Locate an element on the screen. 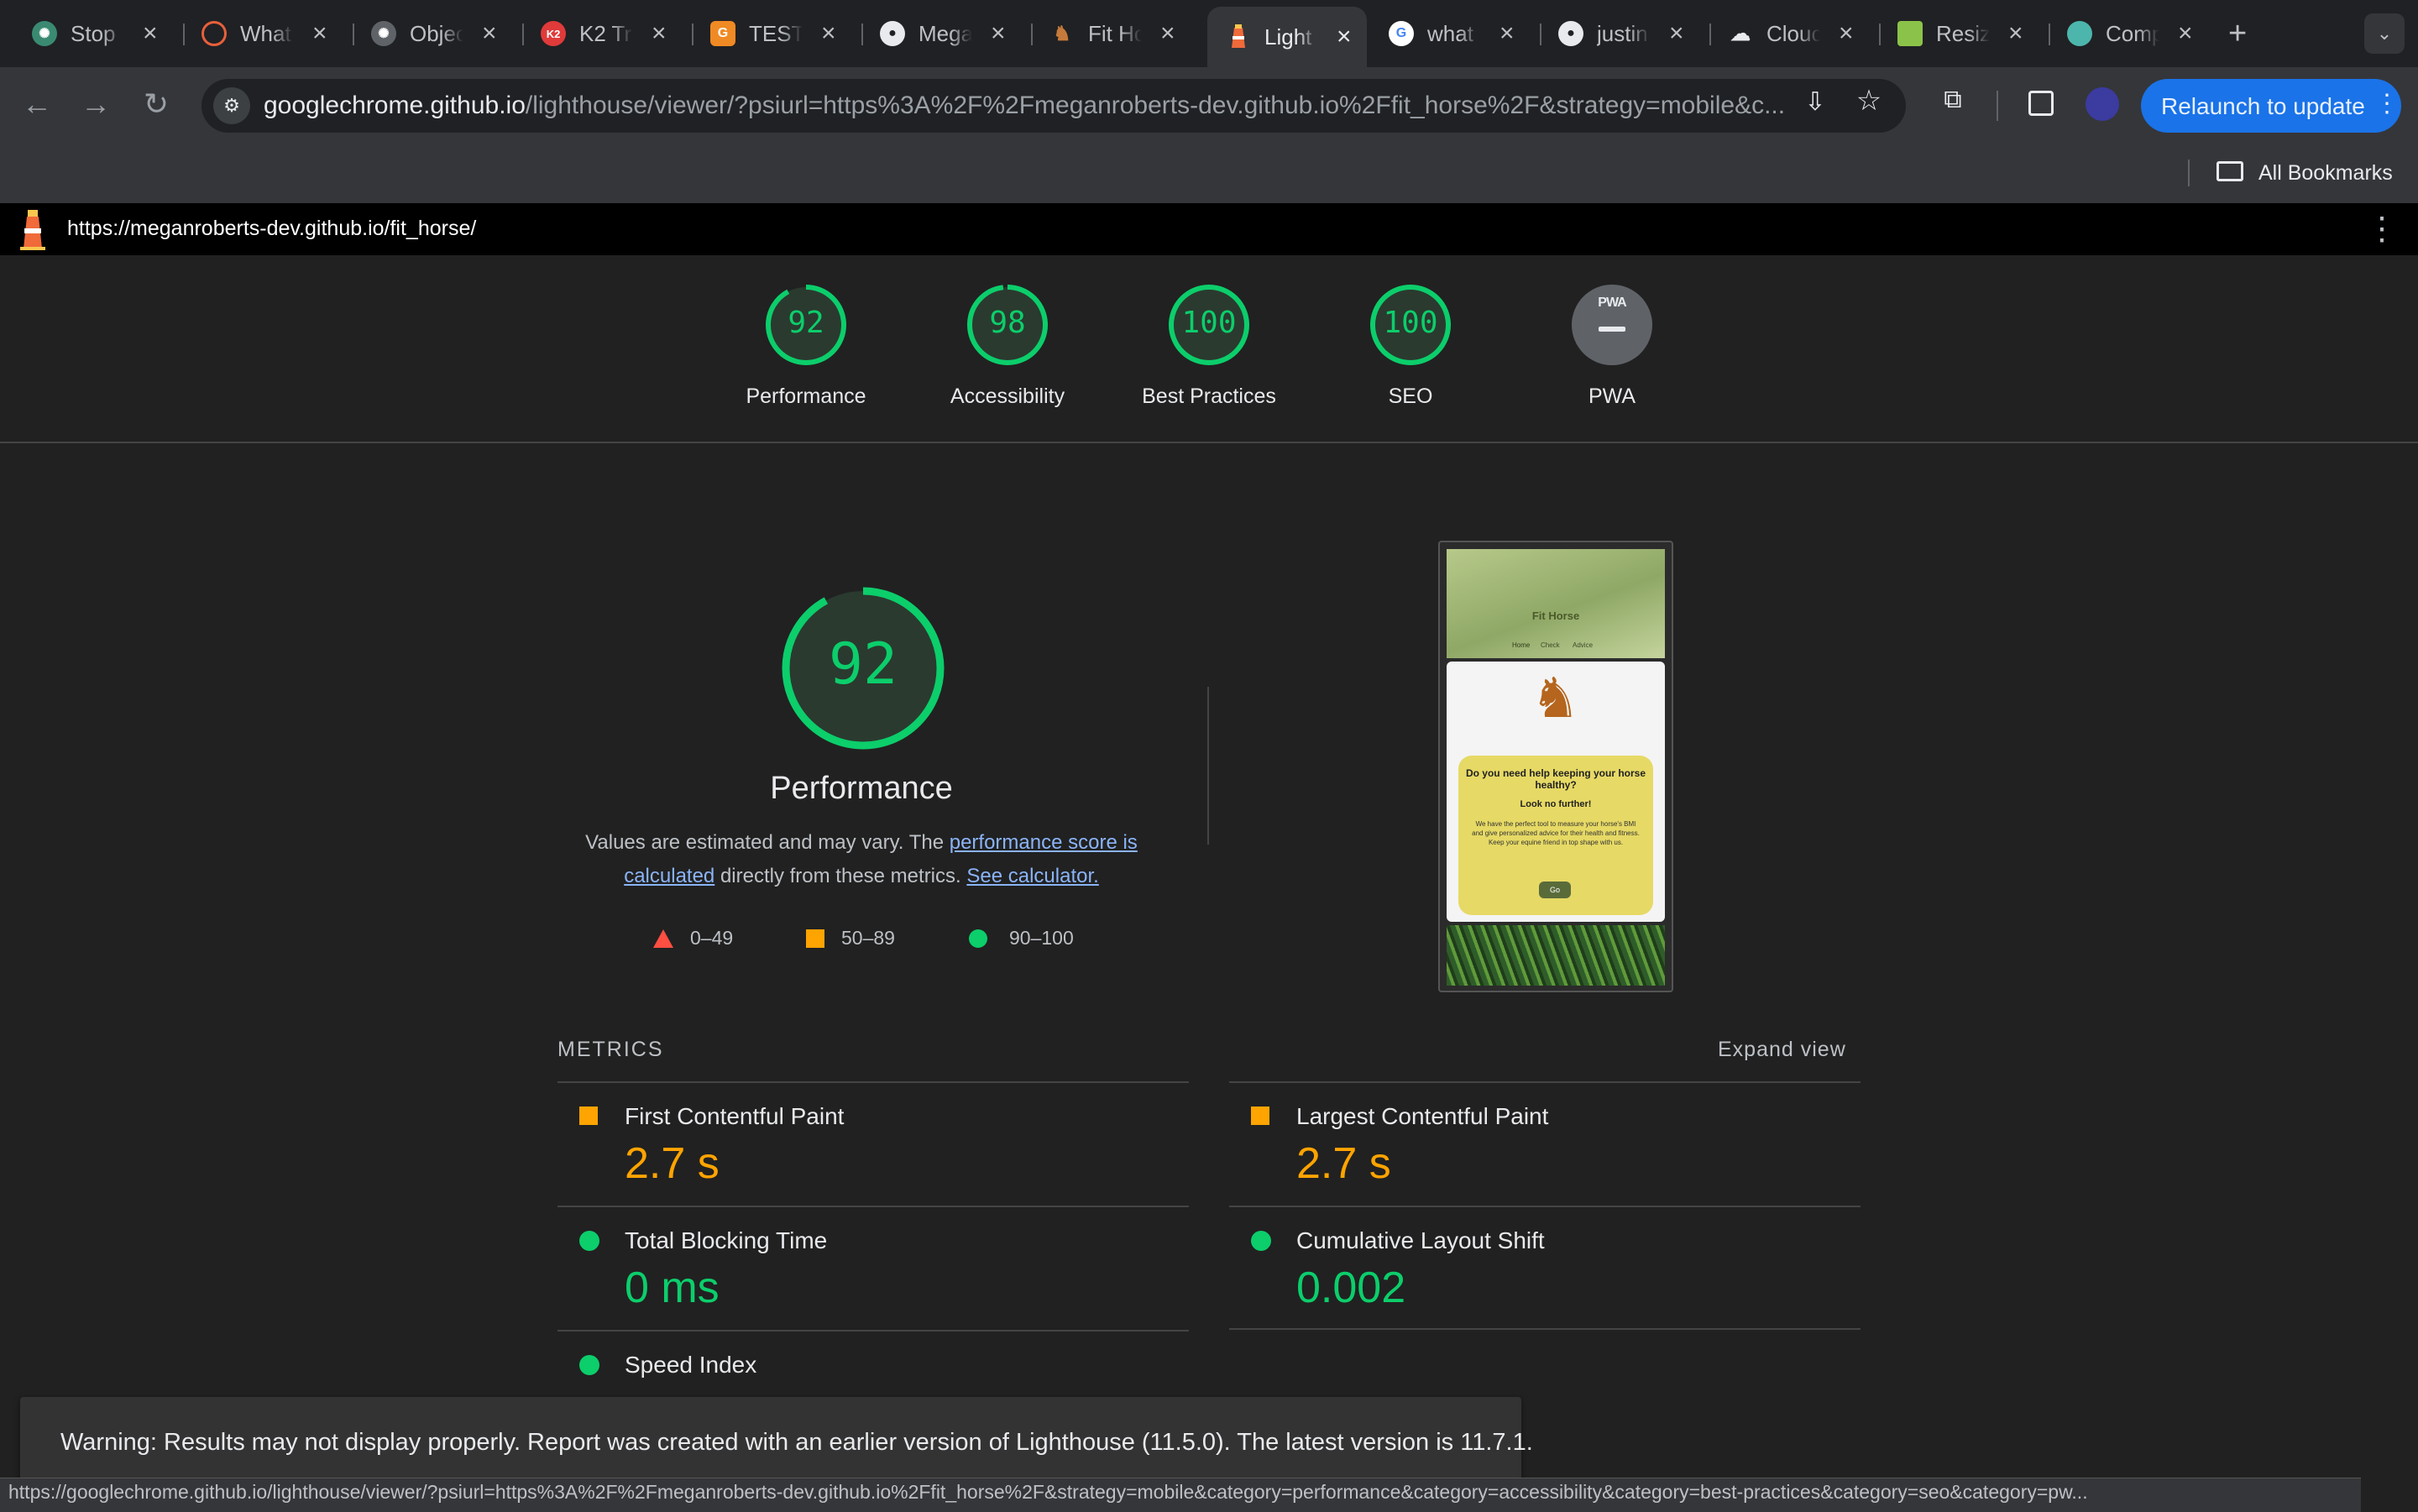  relaunch-button: Relaunch to update ⋮ is located at coordinates (2271, 106).